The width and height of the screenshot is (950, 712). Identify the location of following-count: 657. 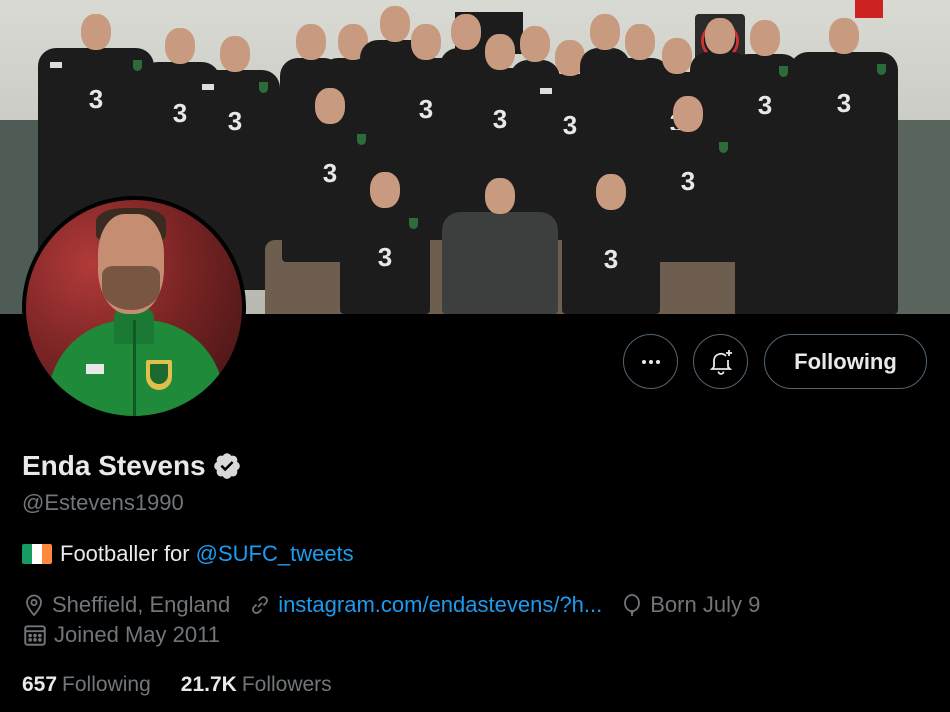
(40, 684).